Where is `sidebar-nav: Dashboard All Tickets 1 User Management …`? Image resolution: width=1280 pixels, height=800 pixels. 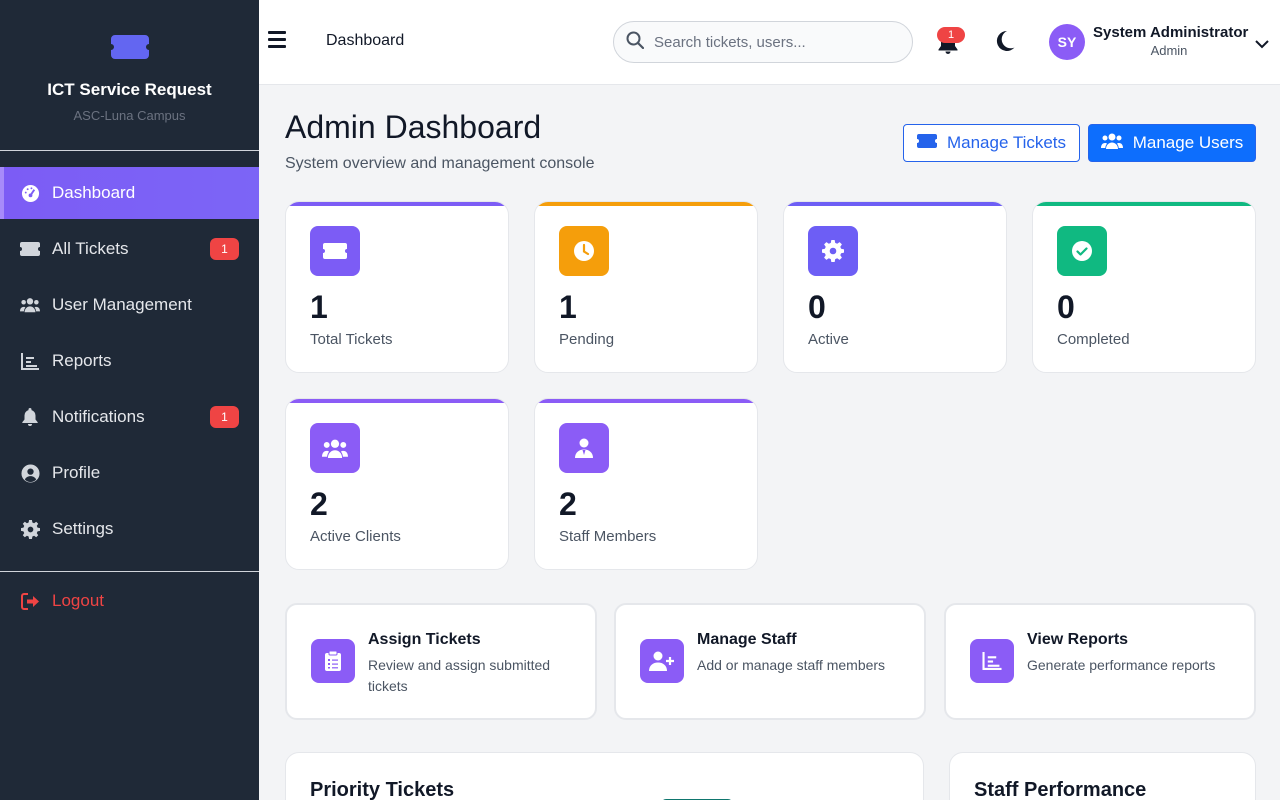 sidebar-nav: Dashboard All Tickets 1 User Management … is located at coordinates (129, 361).